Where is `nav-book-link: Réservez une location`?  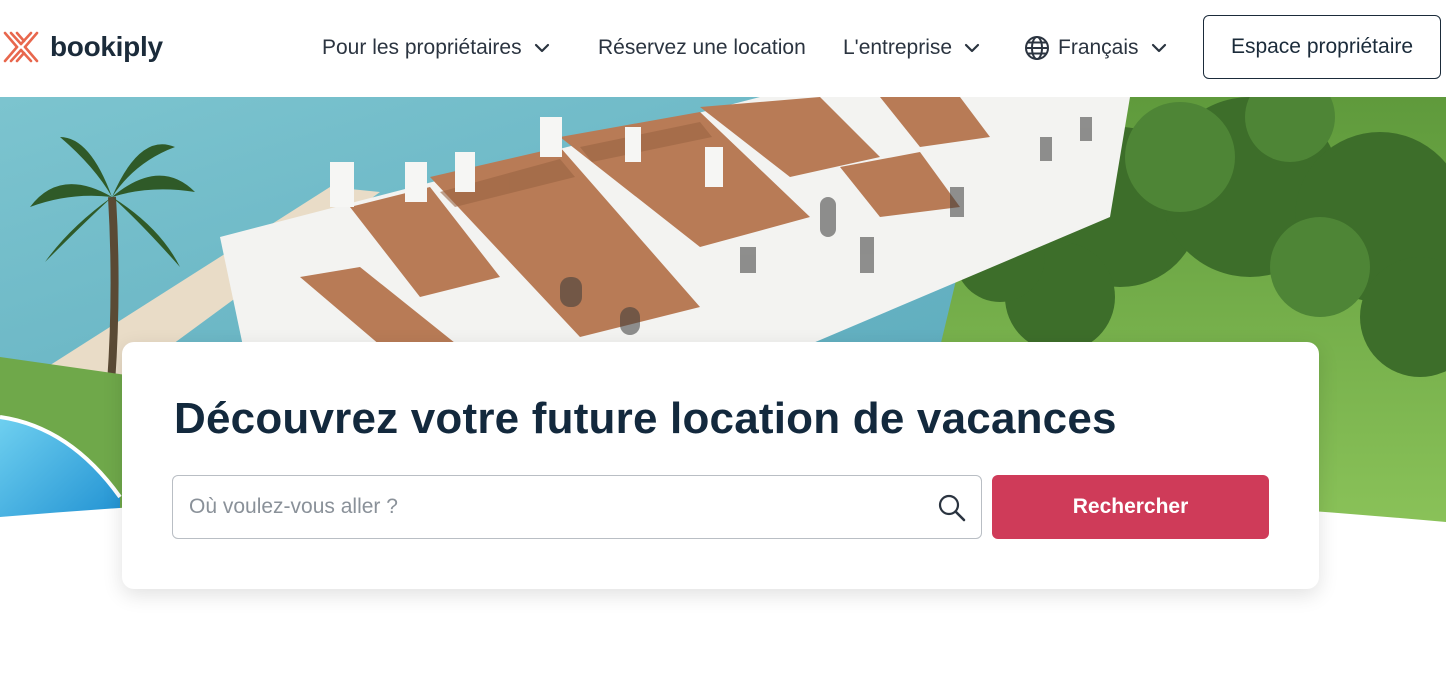
nav-book-link: Réservez une location is located at coordinates (702, 48).